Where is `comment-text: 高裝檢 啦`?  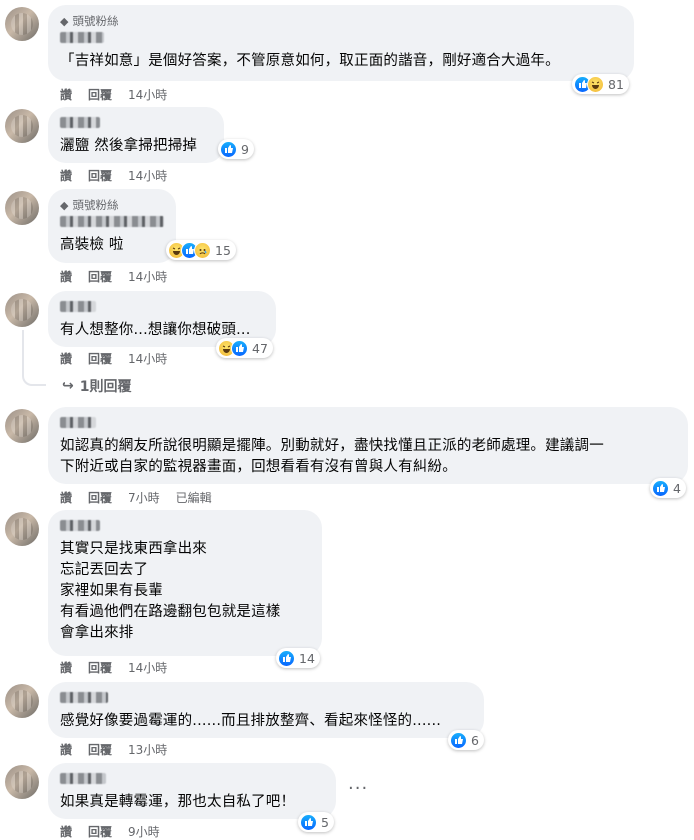 comment-text: 高裝檢 啦 is located at coordinates (92, 245).